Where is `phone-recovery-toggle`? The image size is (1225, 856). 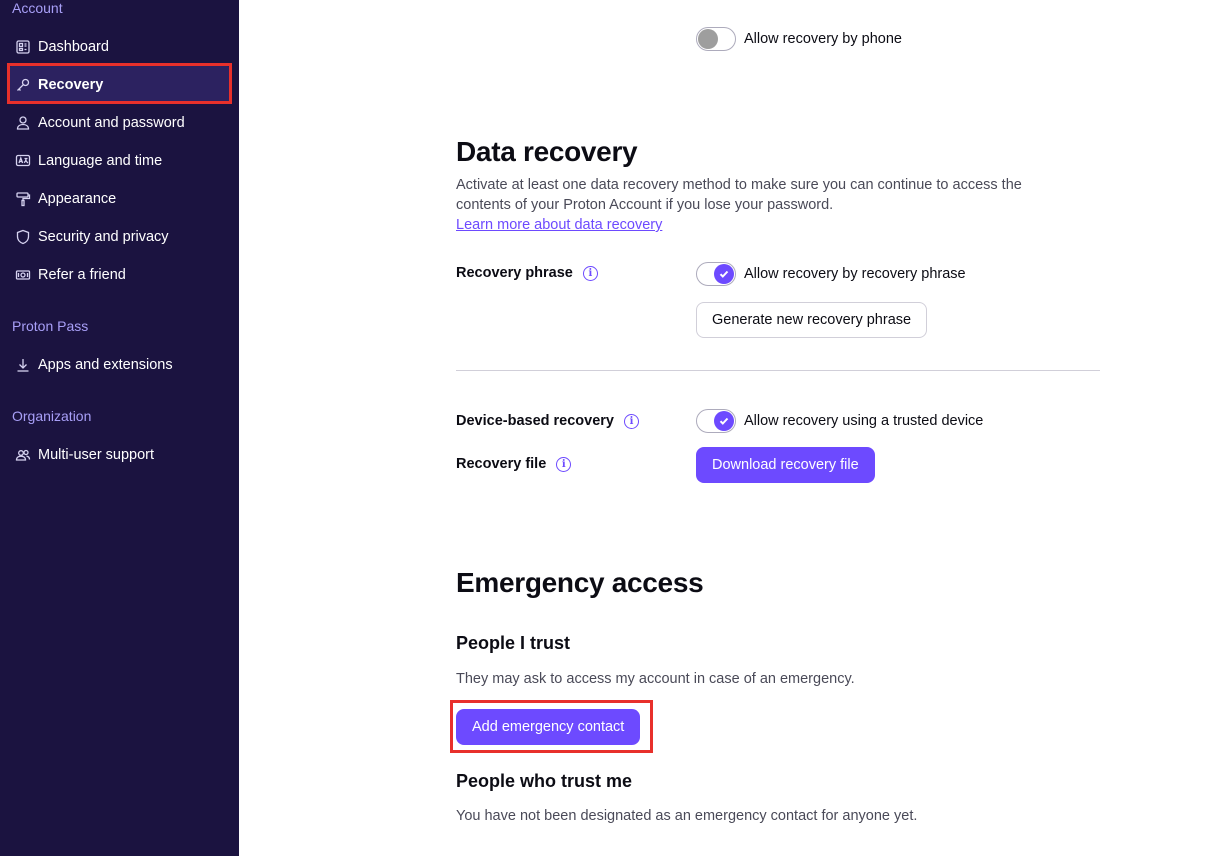 phone-recovery-toggle is located at coordinates (716, 39).